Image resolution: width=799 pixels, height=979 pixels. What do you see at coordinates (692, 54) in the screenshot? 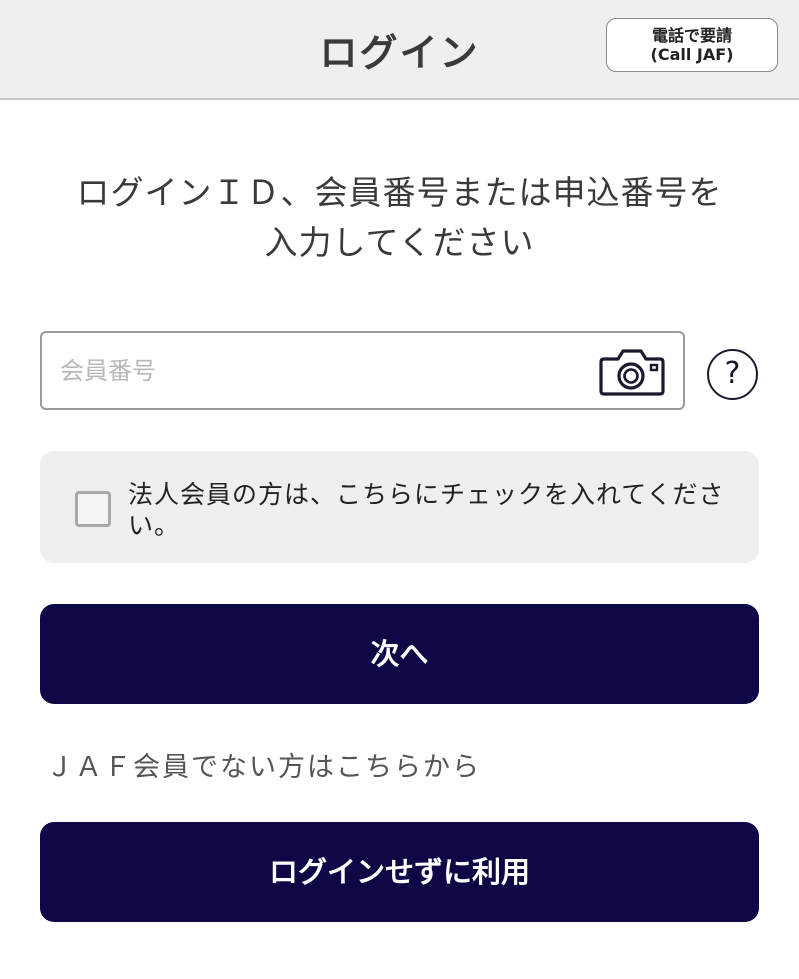
I see `call-jaf-label-en: (Call JAF)` at bounding box center [692, 54].